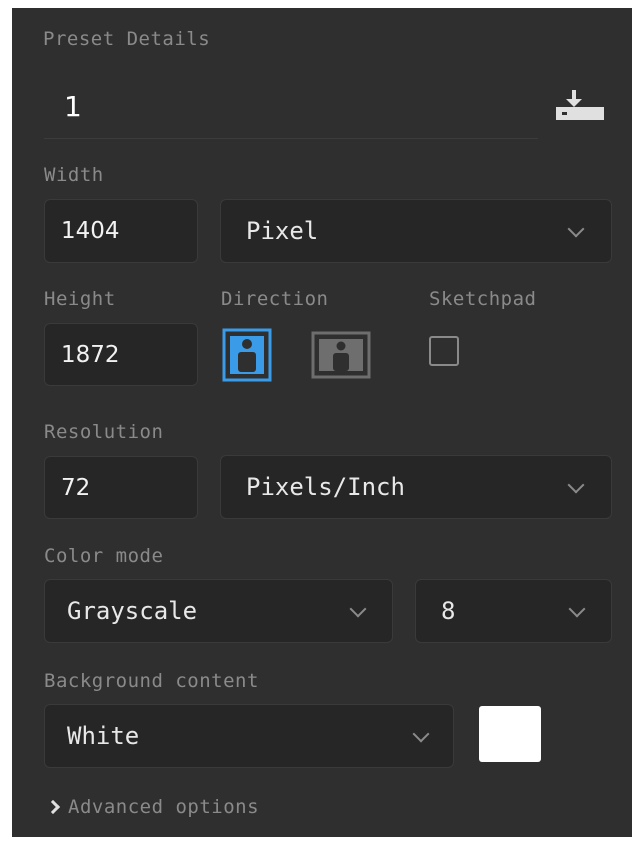  What do you see at coordinates (164, 807) in the screenshot?
I see `advanced-options-label: Advanced options` at bounding box center [164, 807].